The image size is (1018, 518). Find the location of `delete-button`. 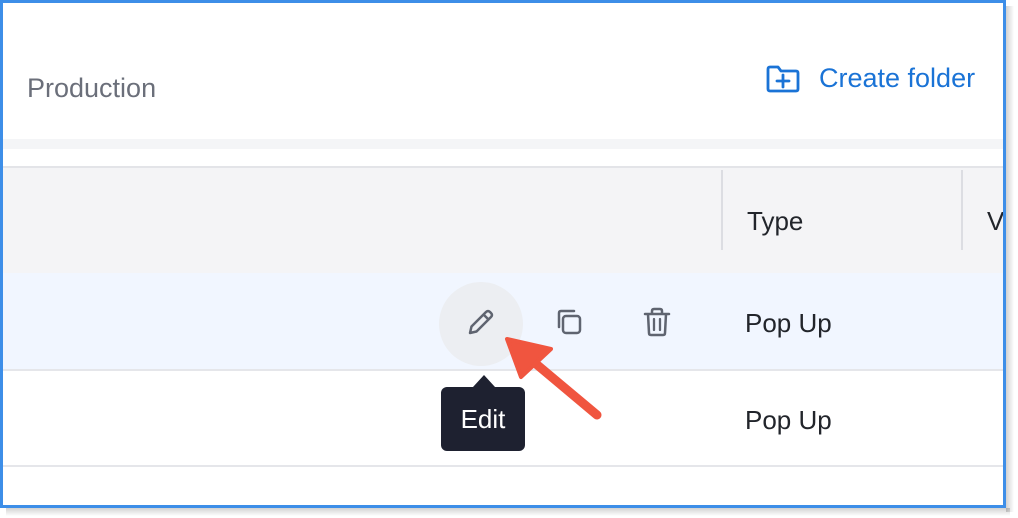

delete-button is located at coordinates (657, 324).